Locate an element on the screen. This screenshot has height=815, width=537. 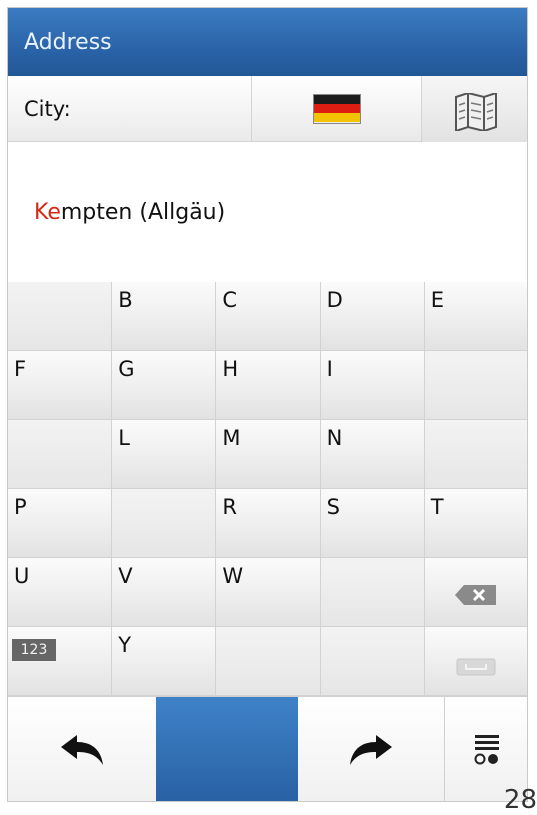
key-label: D is located at coordinates (334, 300).